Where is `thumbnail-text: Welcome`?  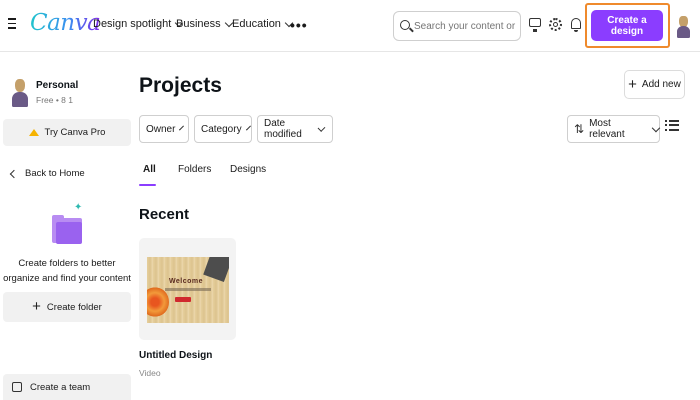
thumbnail-text: Welcome is located at coordinates (186, 281).